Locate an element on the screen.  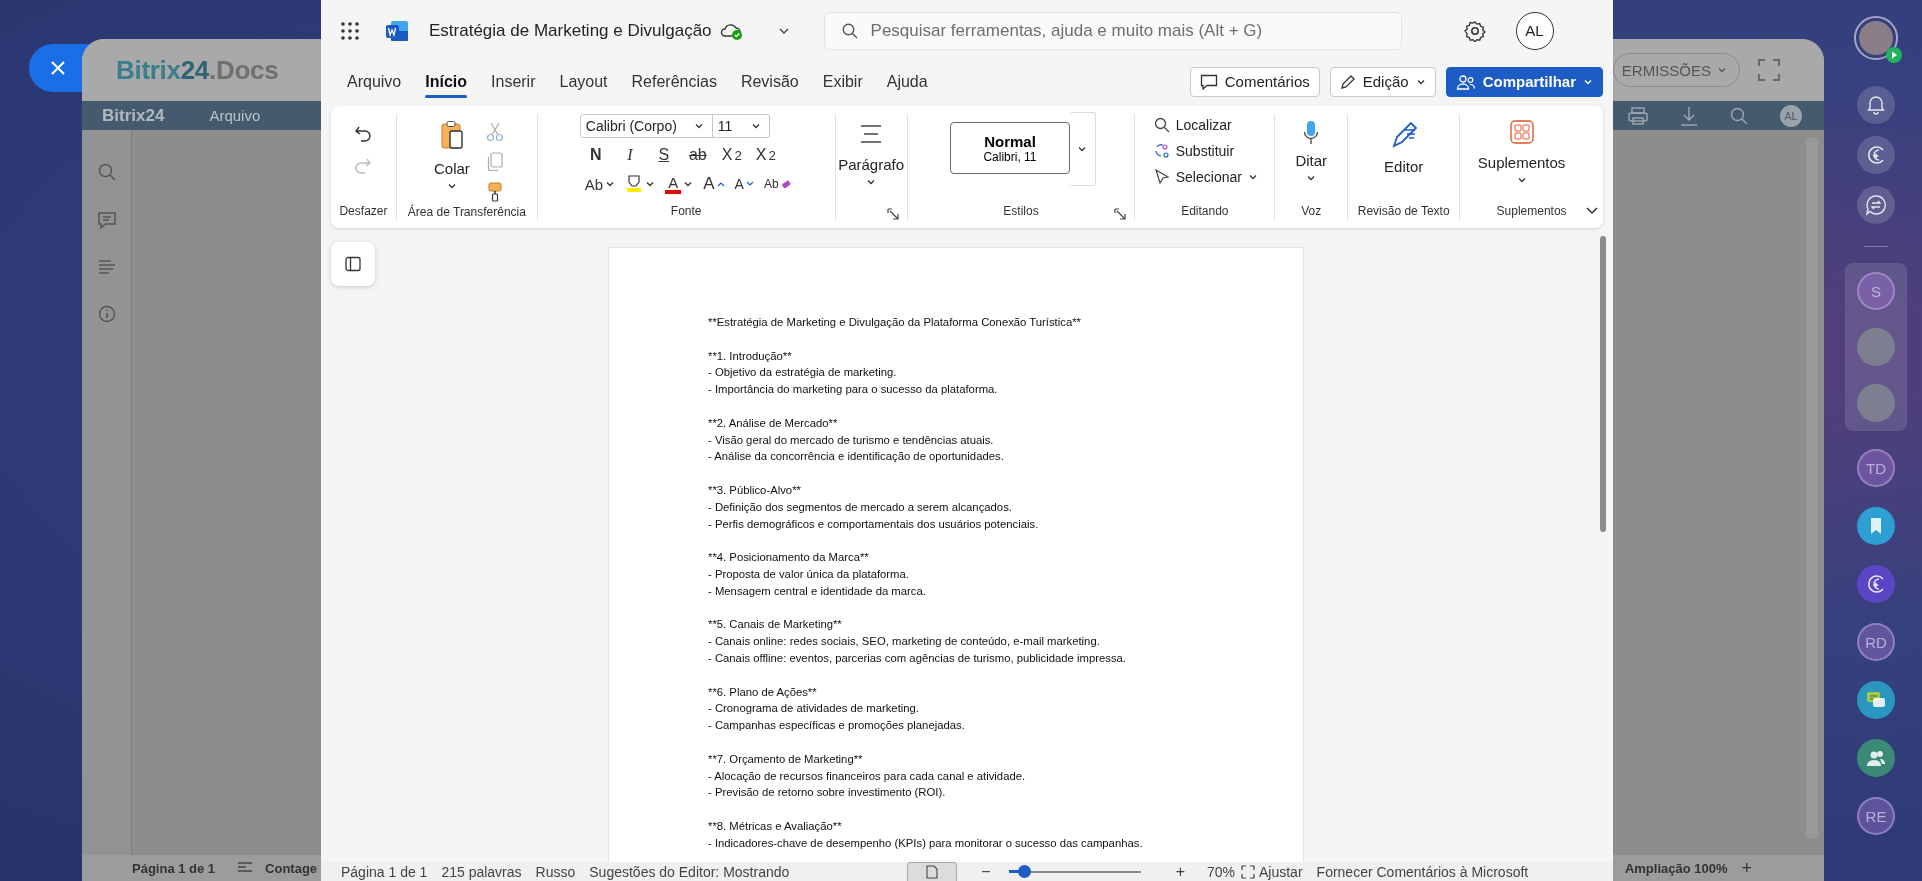
dictate-button: Ditar is located at coordinates (1311, 151).